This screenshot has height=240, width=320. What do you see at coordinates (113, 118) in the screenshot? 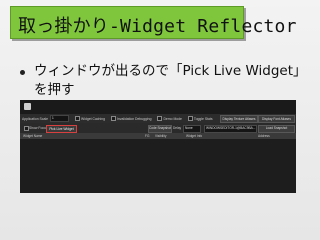
I see `invalidation-debugging-checkbox` at bounding box center [113, 118].